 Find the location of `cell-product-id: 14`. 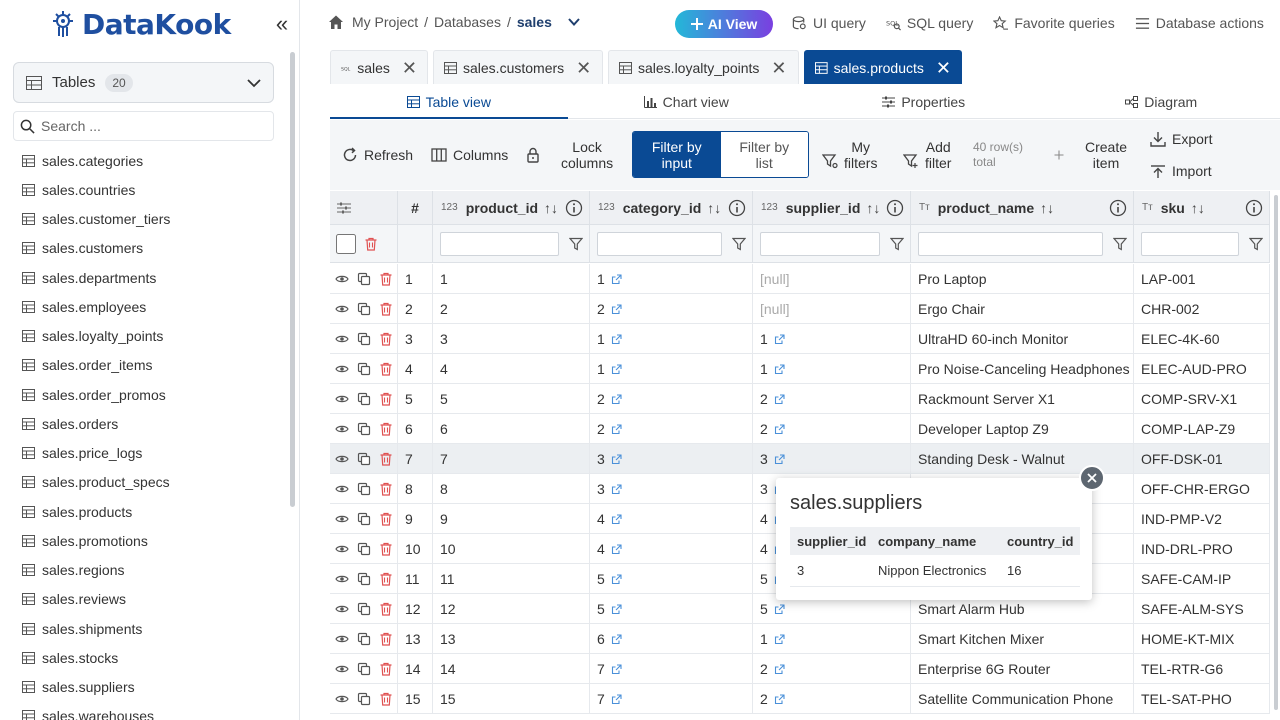

cell-product-id: 14 is located at coordinates (511, 669).